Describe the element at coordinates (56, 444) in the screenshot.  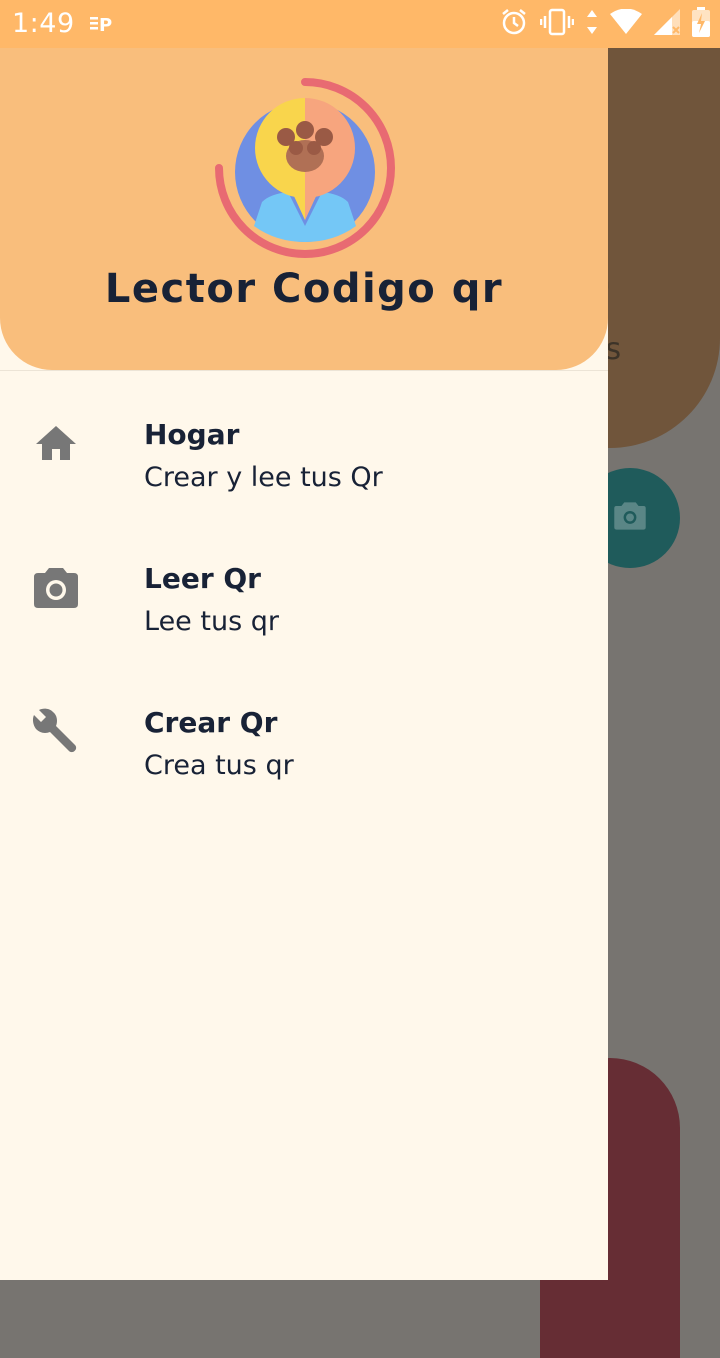
I see `home-icon` at that location.